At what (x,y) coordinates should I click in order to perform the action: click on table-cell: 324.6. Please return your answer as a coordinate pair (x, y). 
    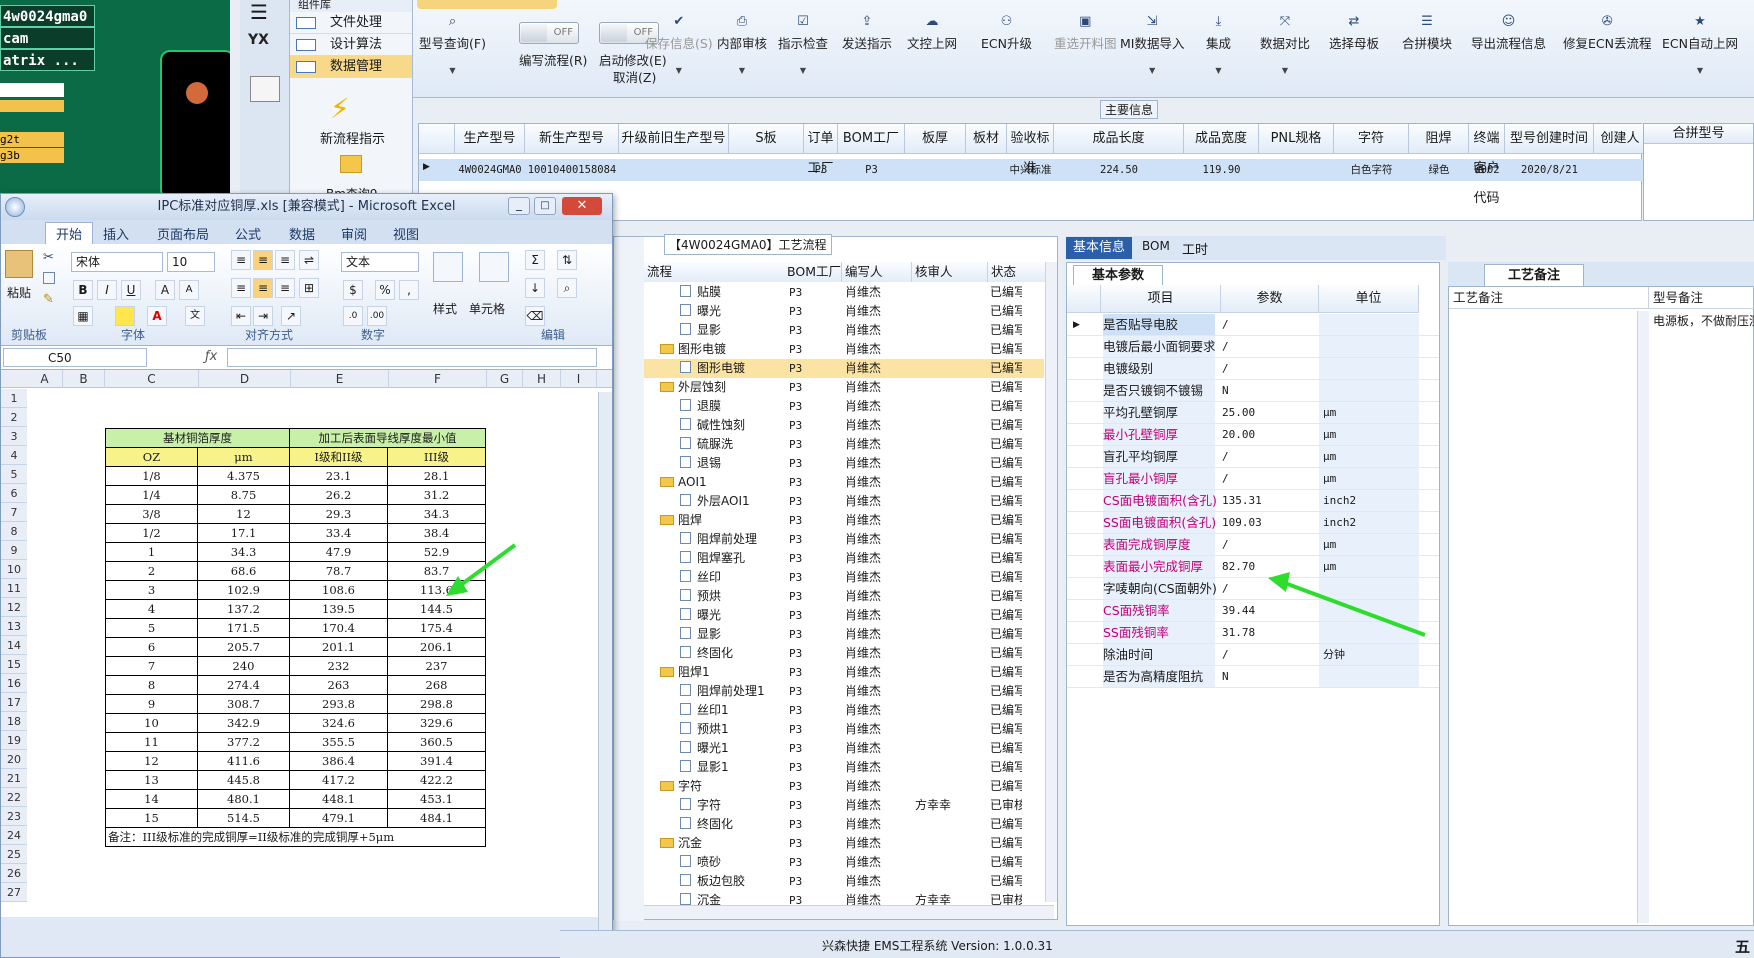
    Looking at the image, I should click on (338, 723).